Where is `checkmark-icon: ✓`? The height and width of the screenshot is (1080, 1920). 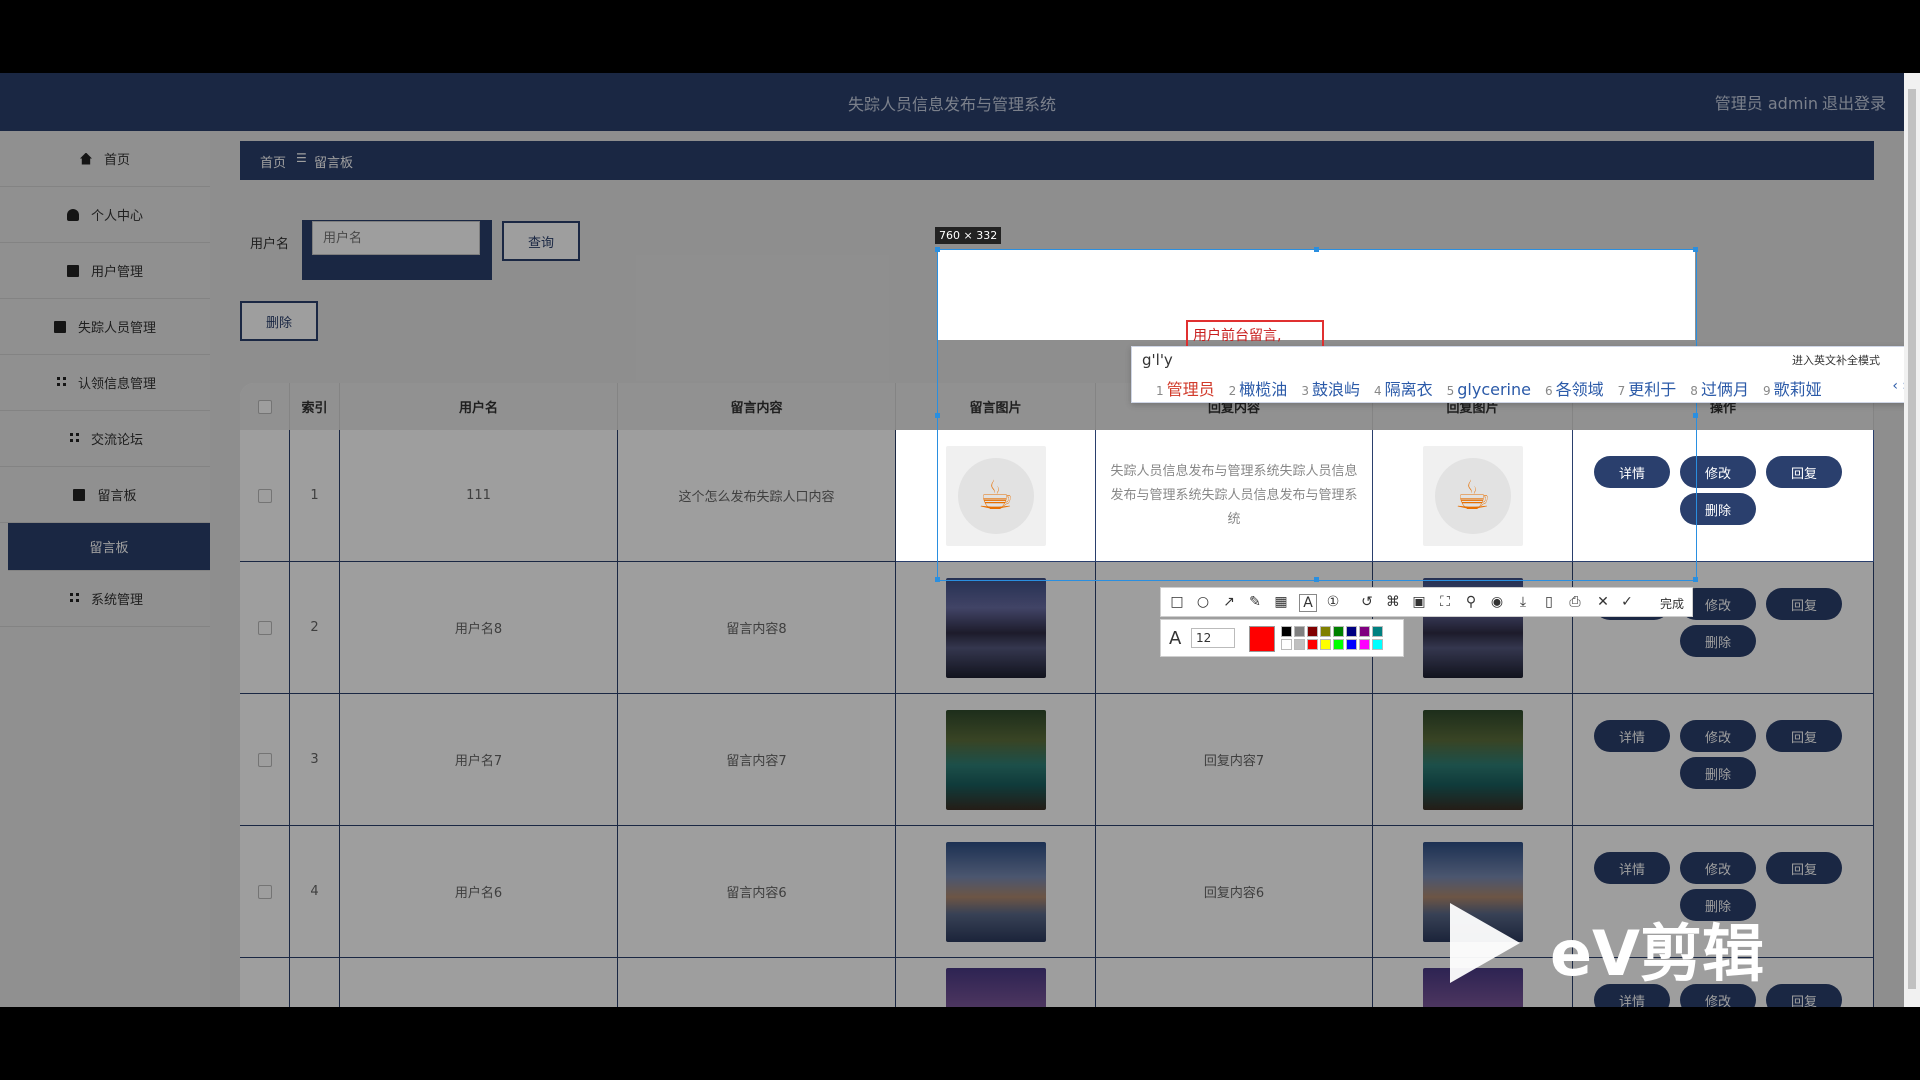
checkmark-icon: ✓ is located at coordinates (1627, 602).